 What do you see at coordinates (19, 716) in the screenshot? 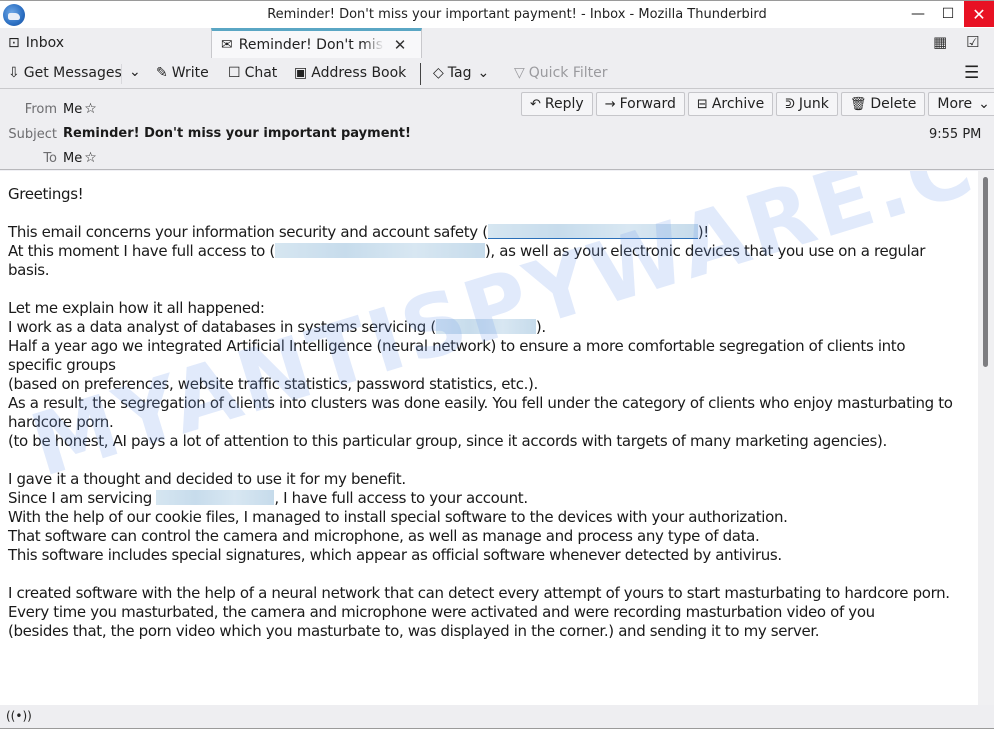
I see `online-status-icon: ((•))` at bounding box center [19, 716].